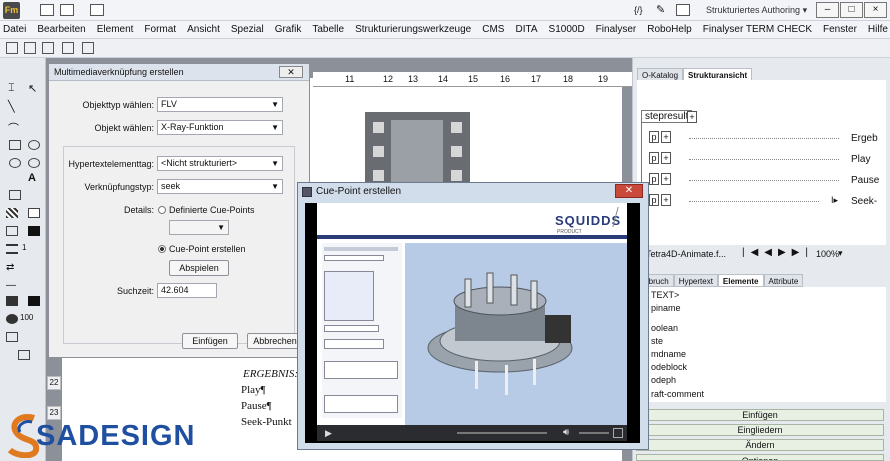 The image size is (890, 461). What do you see at coordinates (220, 127) in the screenshot?
I see `object-select: X-Ray-Funktion ▼` at bounding box center [220, 127].